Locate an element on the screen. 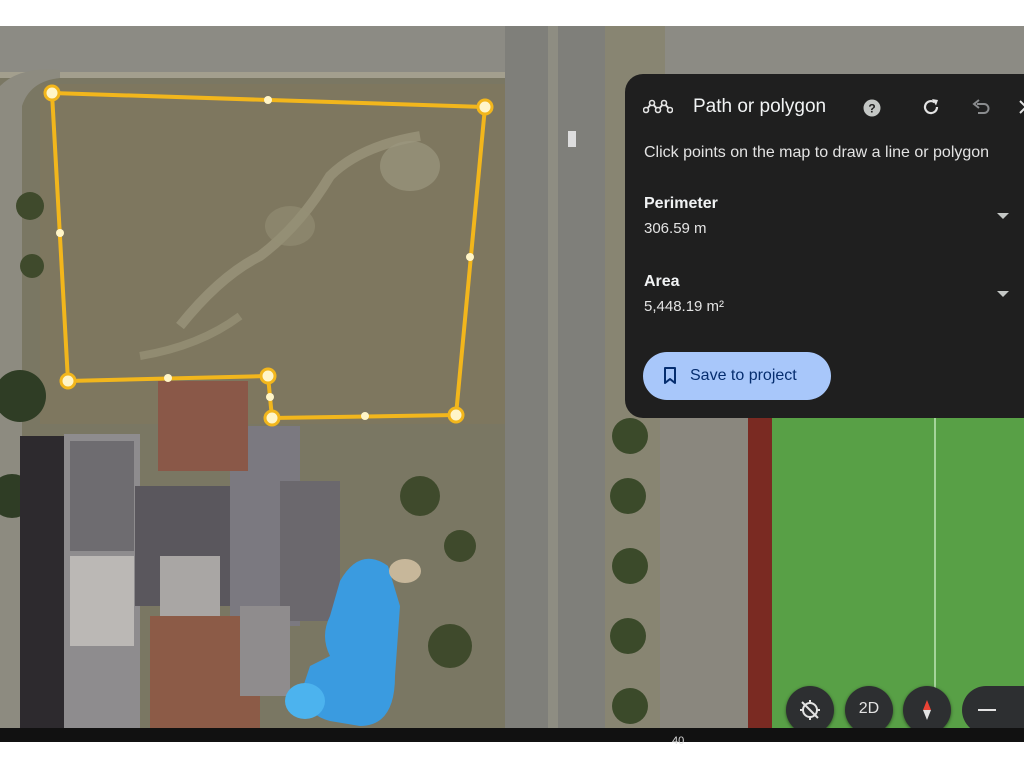 The image size is (1024, 768). location-disabled-icon is located at coordinates (810, 710).